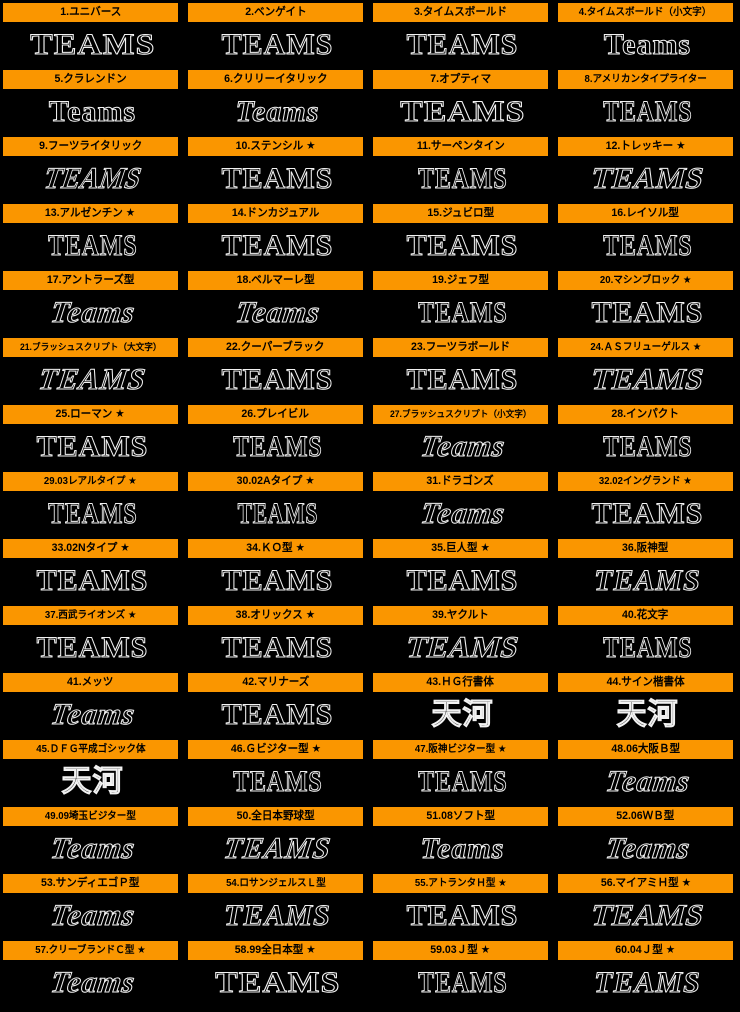 The height and width of the screenshot is (1012, 740). I want to click on font-sample-preview: Teams, so click(462, 848).